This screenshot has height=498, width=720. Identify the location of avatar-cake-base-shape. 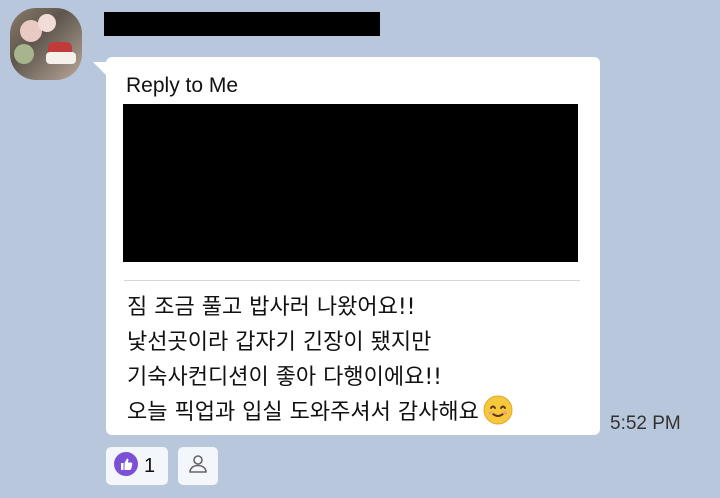
(61, 58).